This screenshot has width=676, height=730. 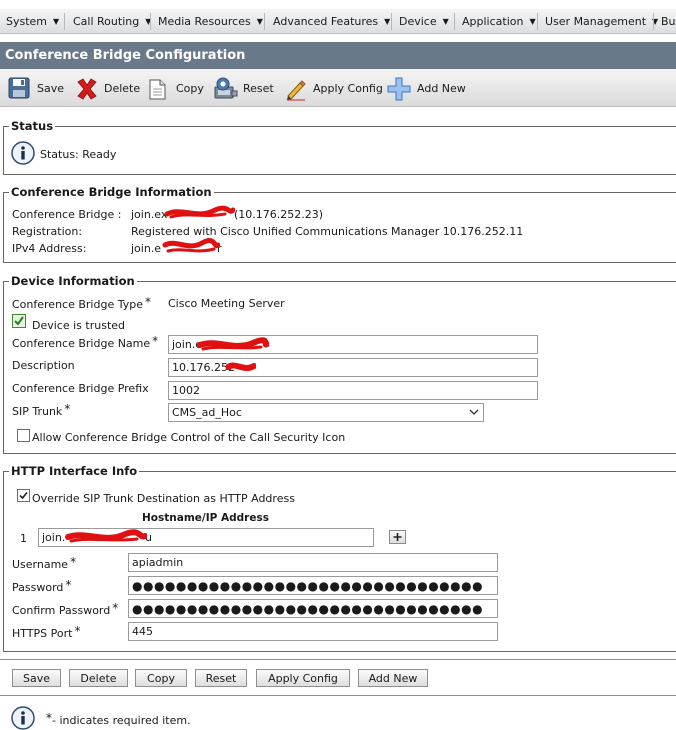 I want to click on bridge-type-value: Cisco Meeting Server, so click(x=226, y=303).